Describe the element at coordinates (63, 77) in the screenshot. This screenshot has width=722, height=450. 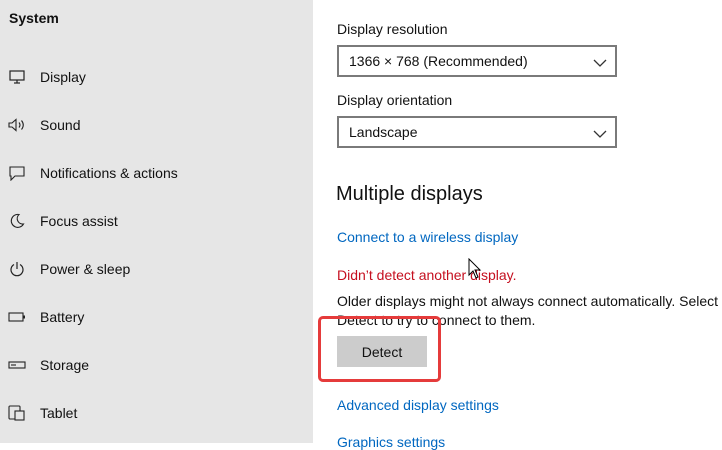
I see `sidebar-item-label: Display` at that location.